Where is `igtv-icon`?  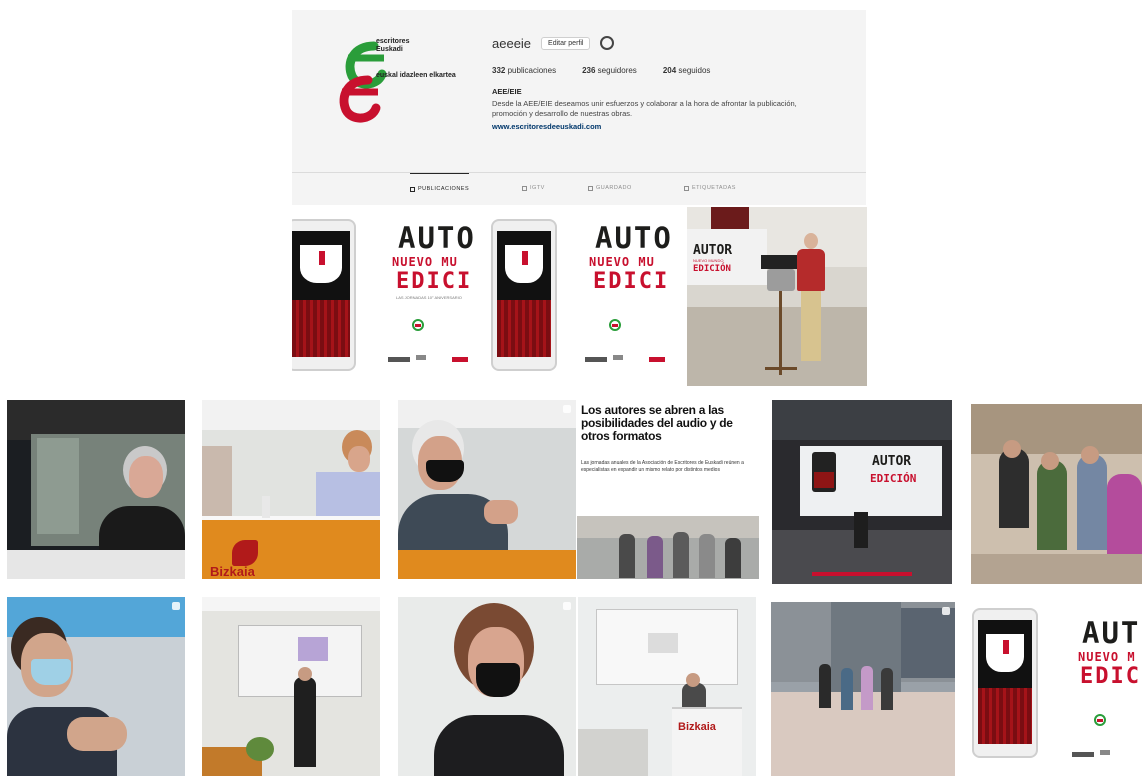 igtv-icon is located at coordinates (524, 188).